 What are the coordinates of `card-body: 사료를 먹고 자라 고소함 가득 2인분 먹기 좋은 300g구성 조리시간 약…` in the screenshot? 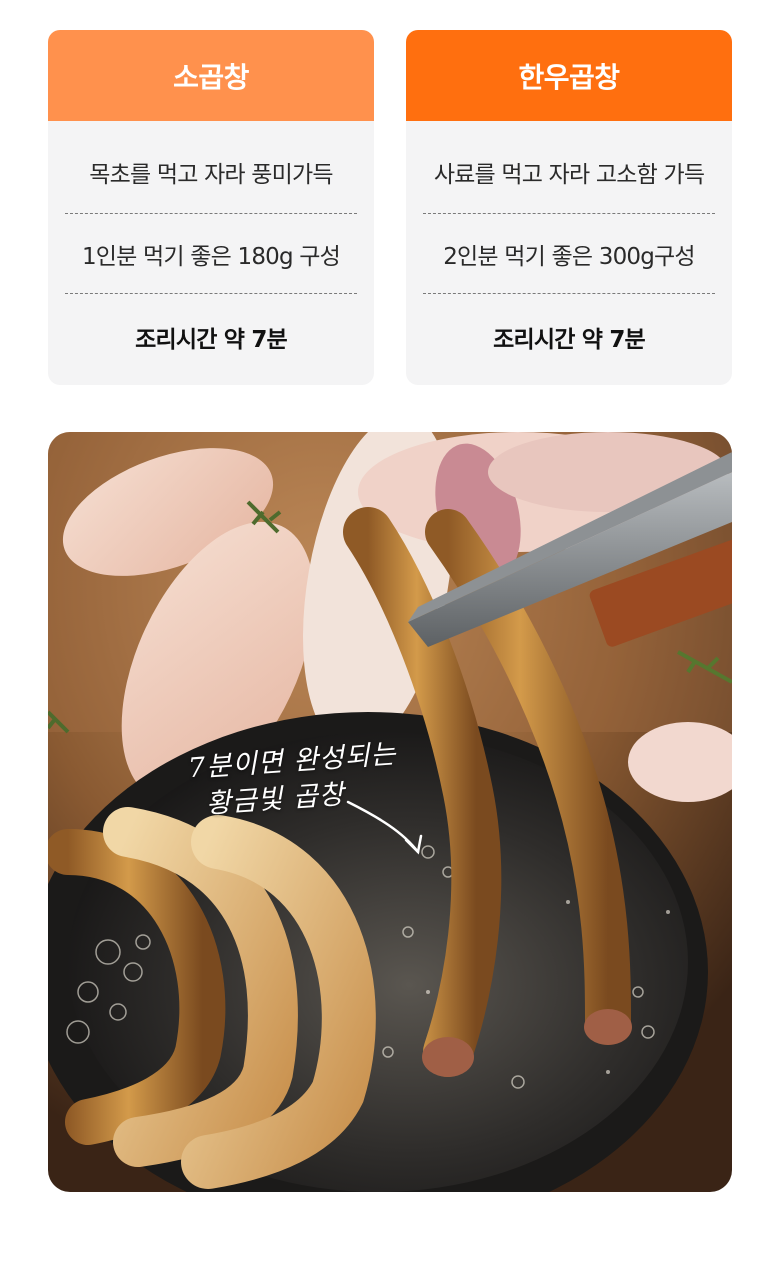 It's located at (569, 250).